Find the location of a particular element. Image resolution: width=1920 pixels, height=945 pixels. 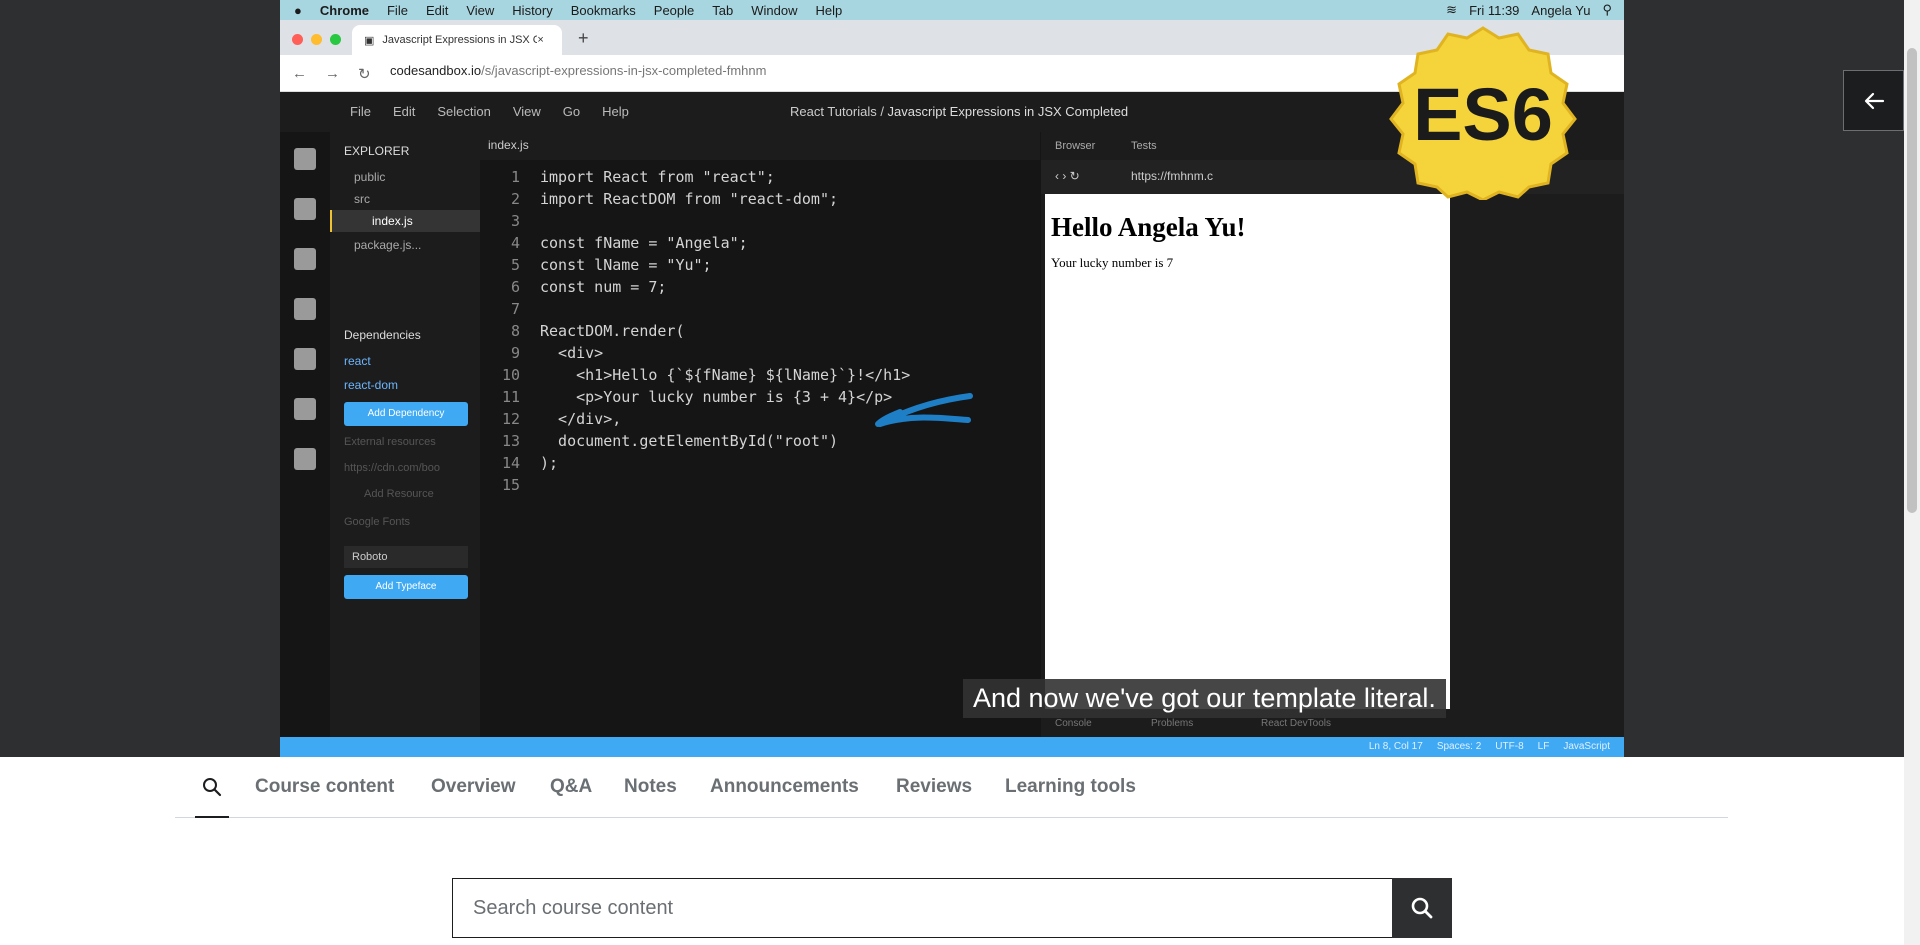

page-scrollbar is located at coordinates (1912, 472).